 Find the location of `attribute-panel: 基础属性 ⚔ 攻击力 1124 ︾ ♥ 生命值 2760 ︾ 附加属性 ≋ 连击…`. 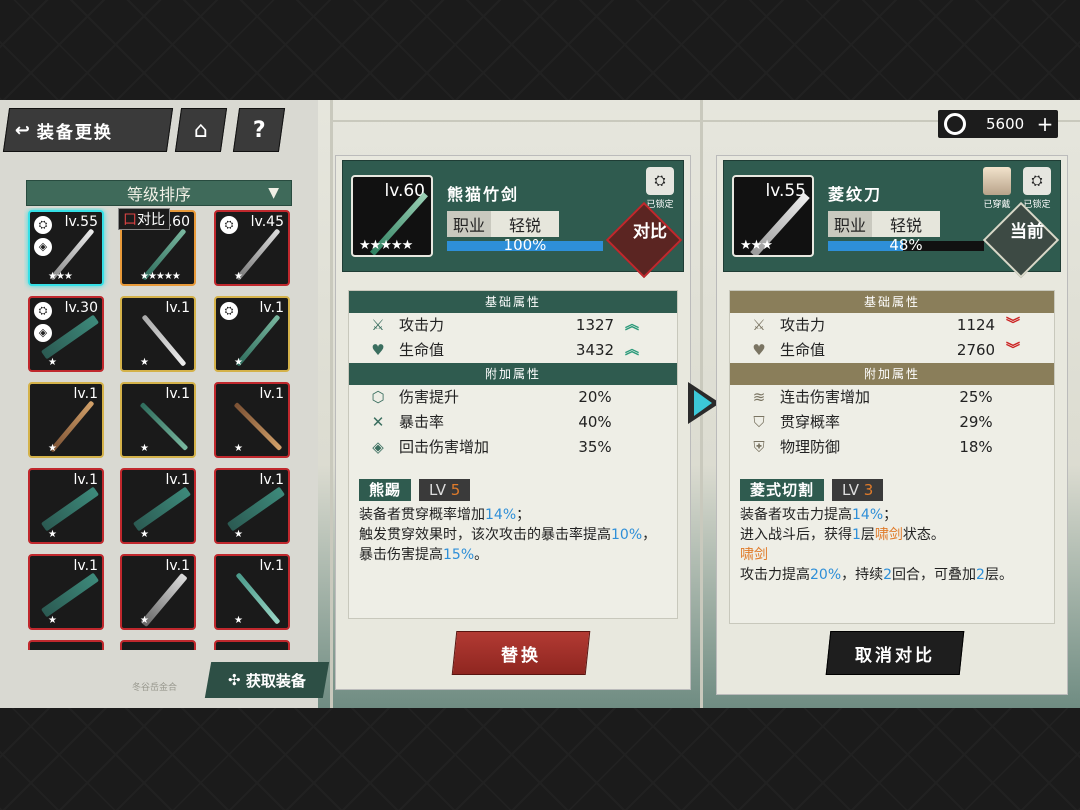

attribute-panel: 基础属性 ⚔ 攻击力 1124 ︾ ♥ 生命值 2760 ︾ 附加属性 ≋ 连击… is located at coordinates (892, 457).